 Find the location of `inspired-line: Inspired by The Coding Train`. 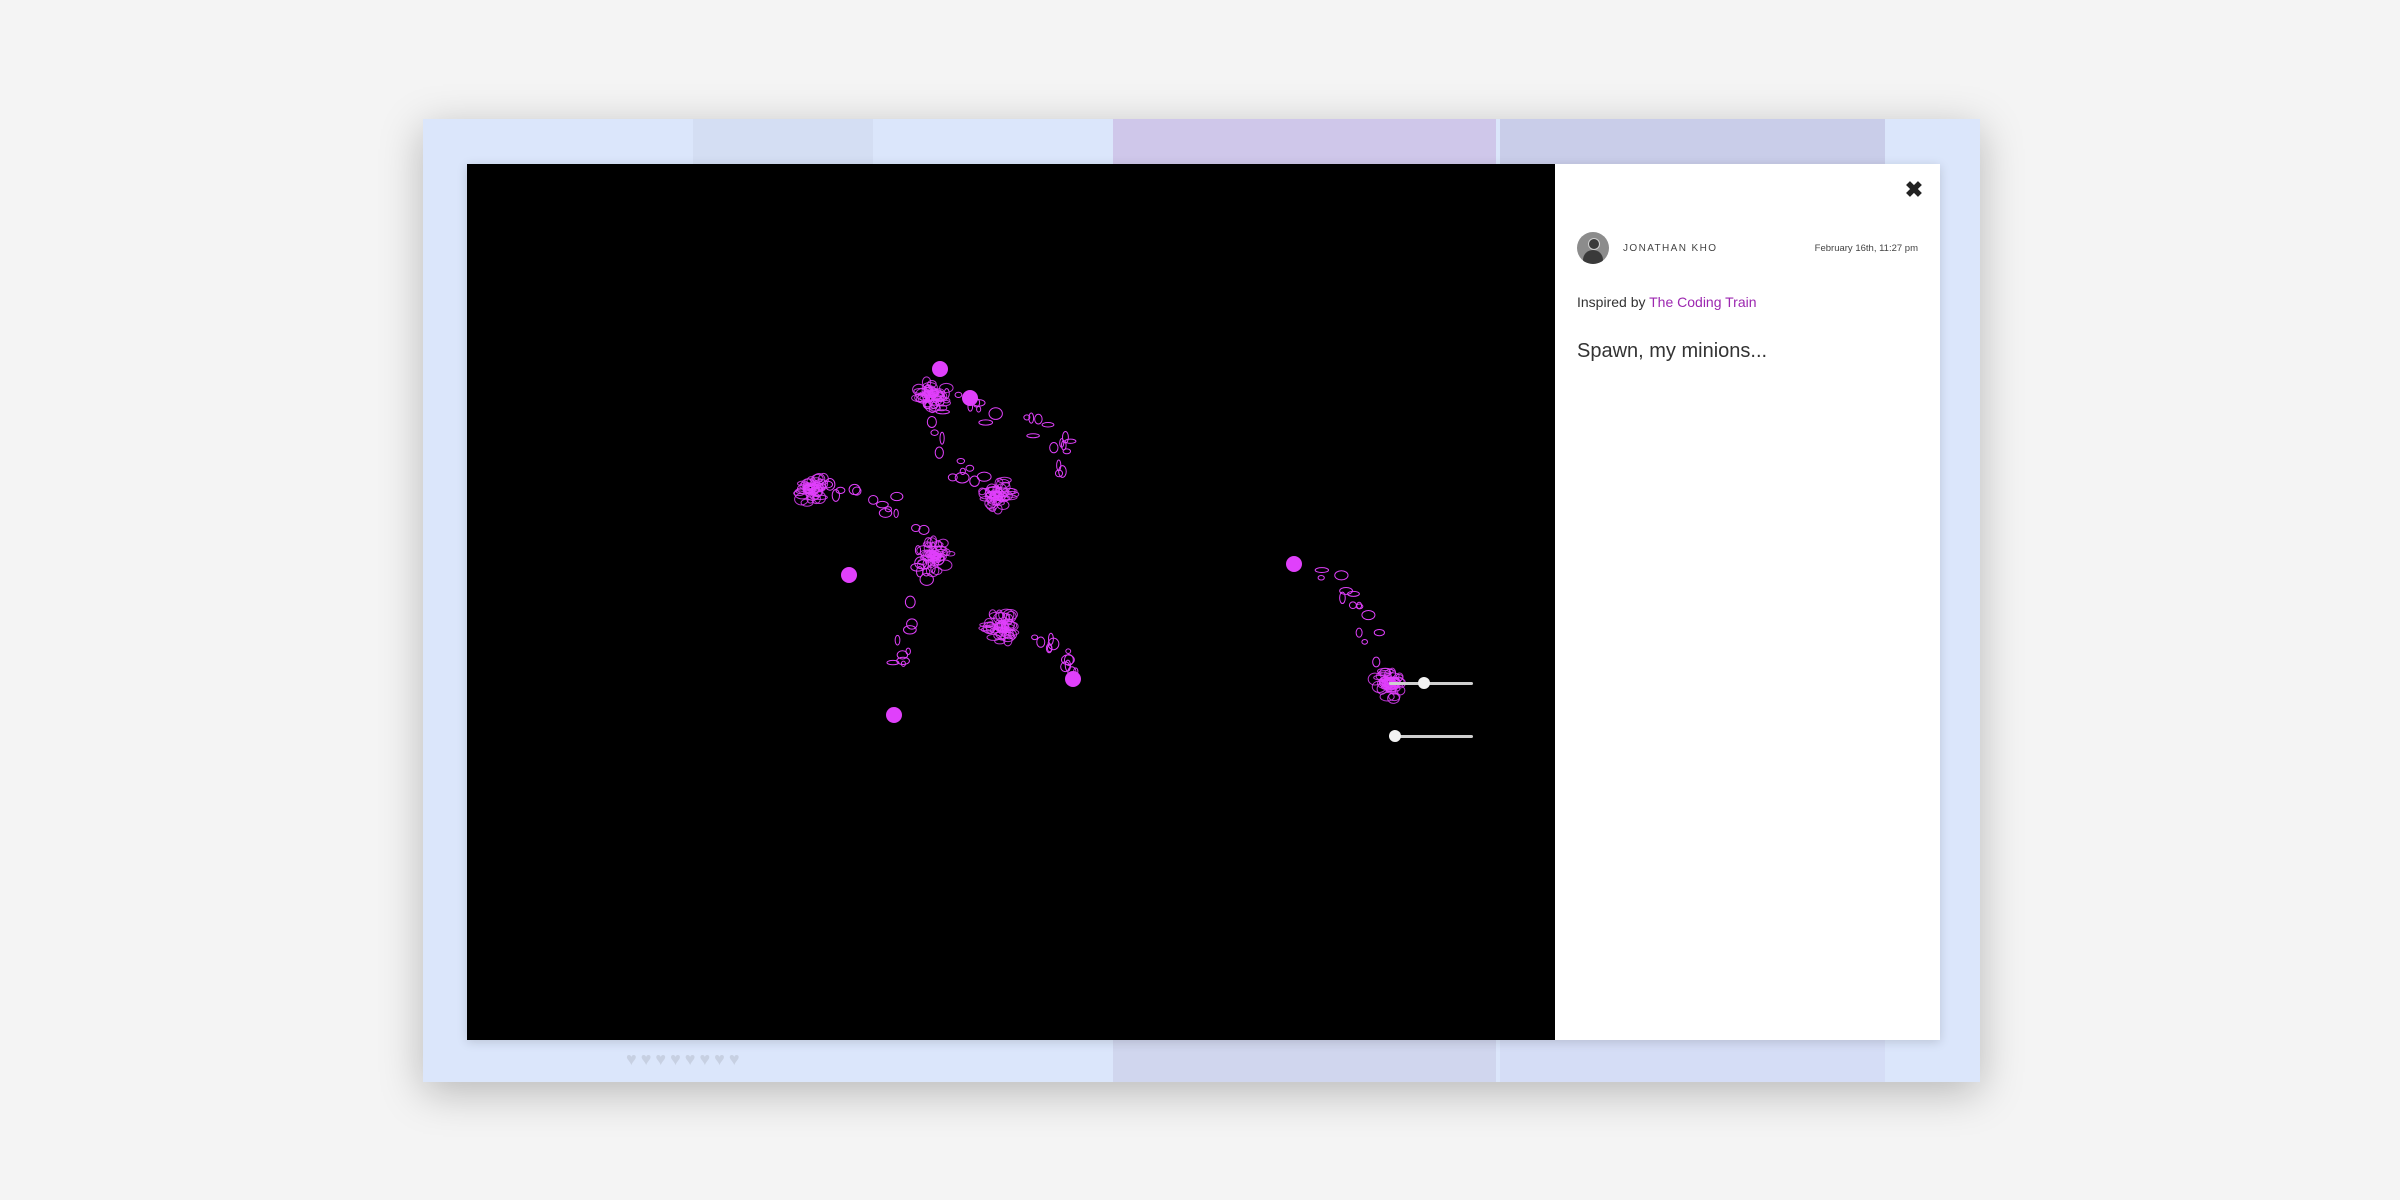

inspired-line: Inspired by The Coding Train is located at coordinates (1667, 302).